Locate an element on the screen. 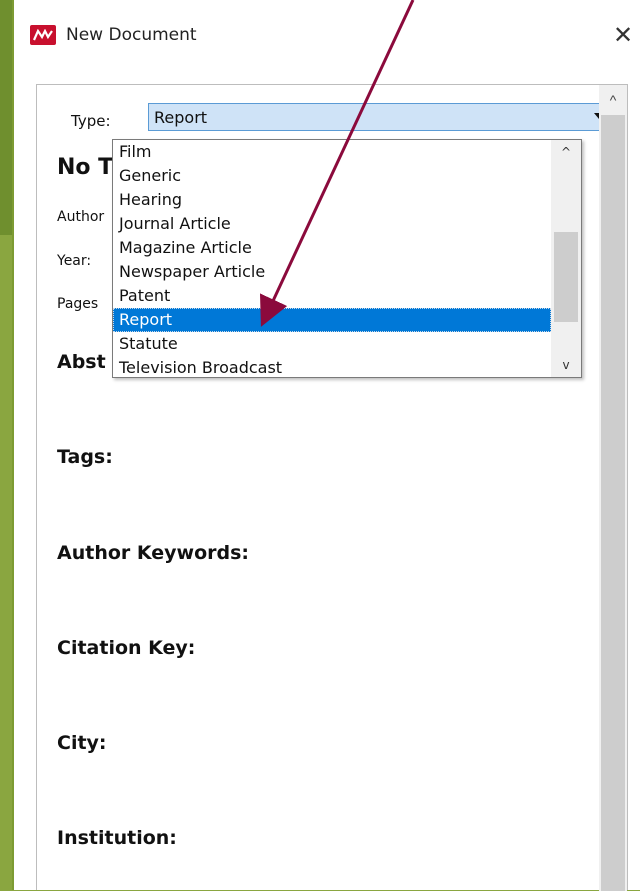 This screenshot has height=891, width=640. dropdown-option-television-broadcast: Television Broadcast is located at coordinates (332, 368).